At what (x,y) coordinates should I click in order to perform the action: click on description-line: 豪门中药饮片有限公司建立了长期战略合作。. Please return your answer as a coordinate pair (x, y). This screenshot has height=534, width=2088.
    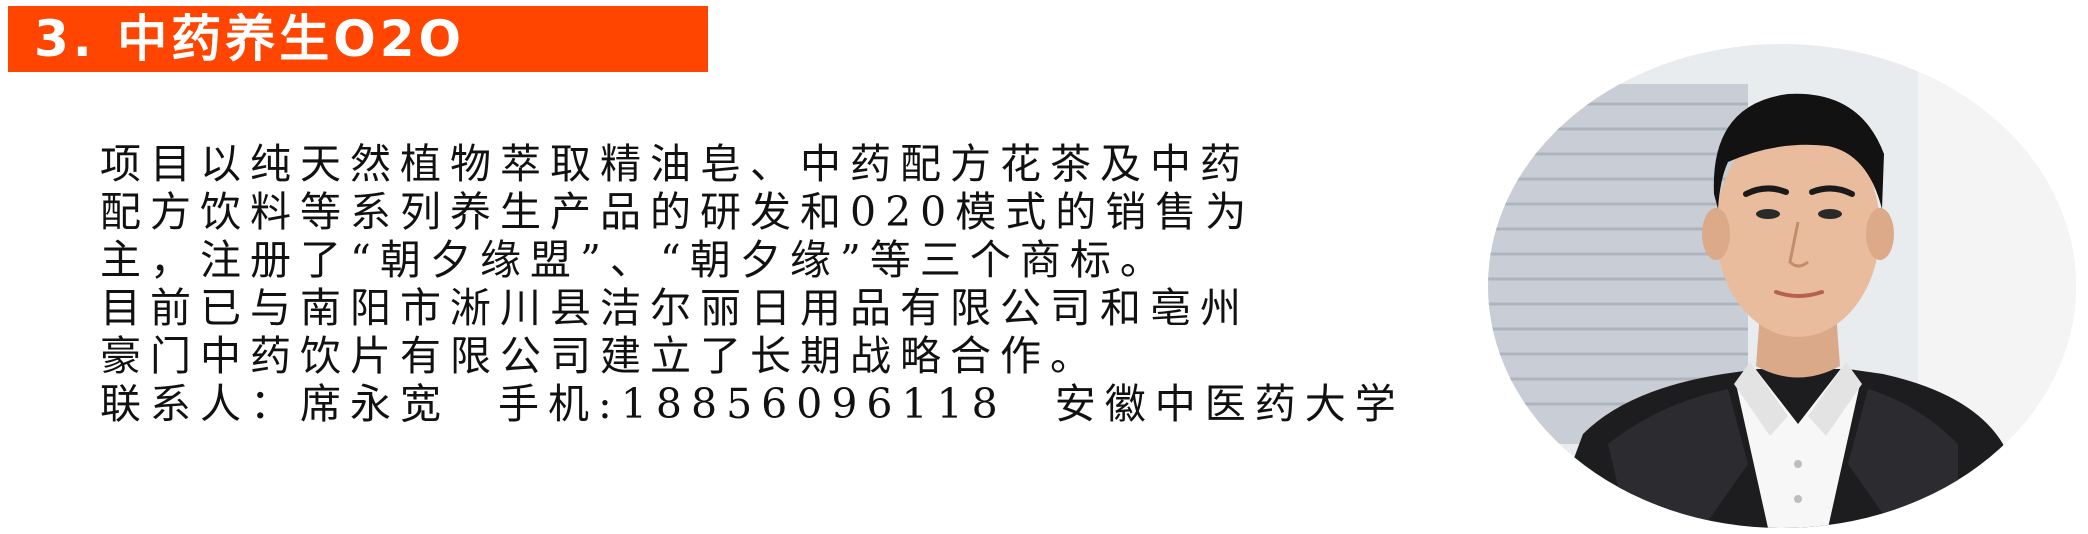
    Looking at the image, I should click on (600, 356).